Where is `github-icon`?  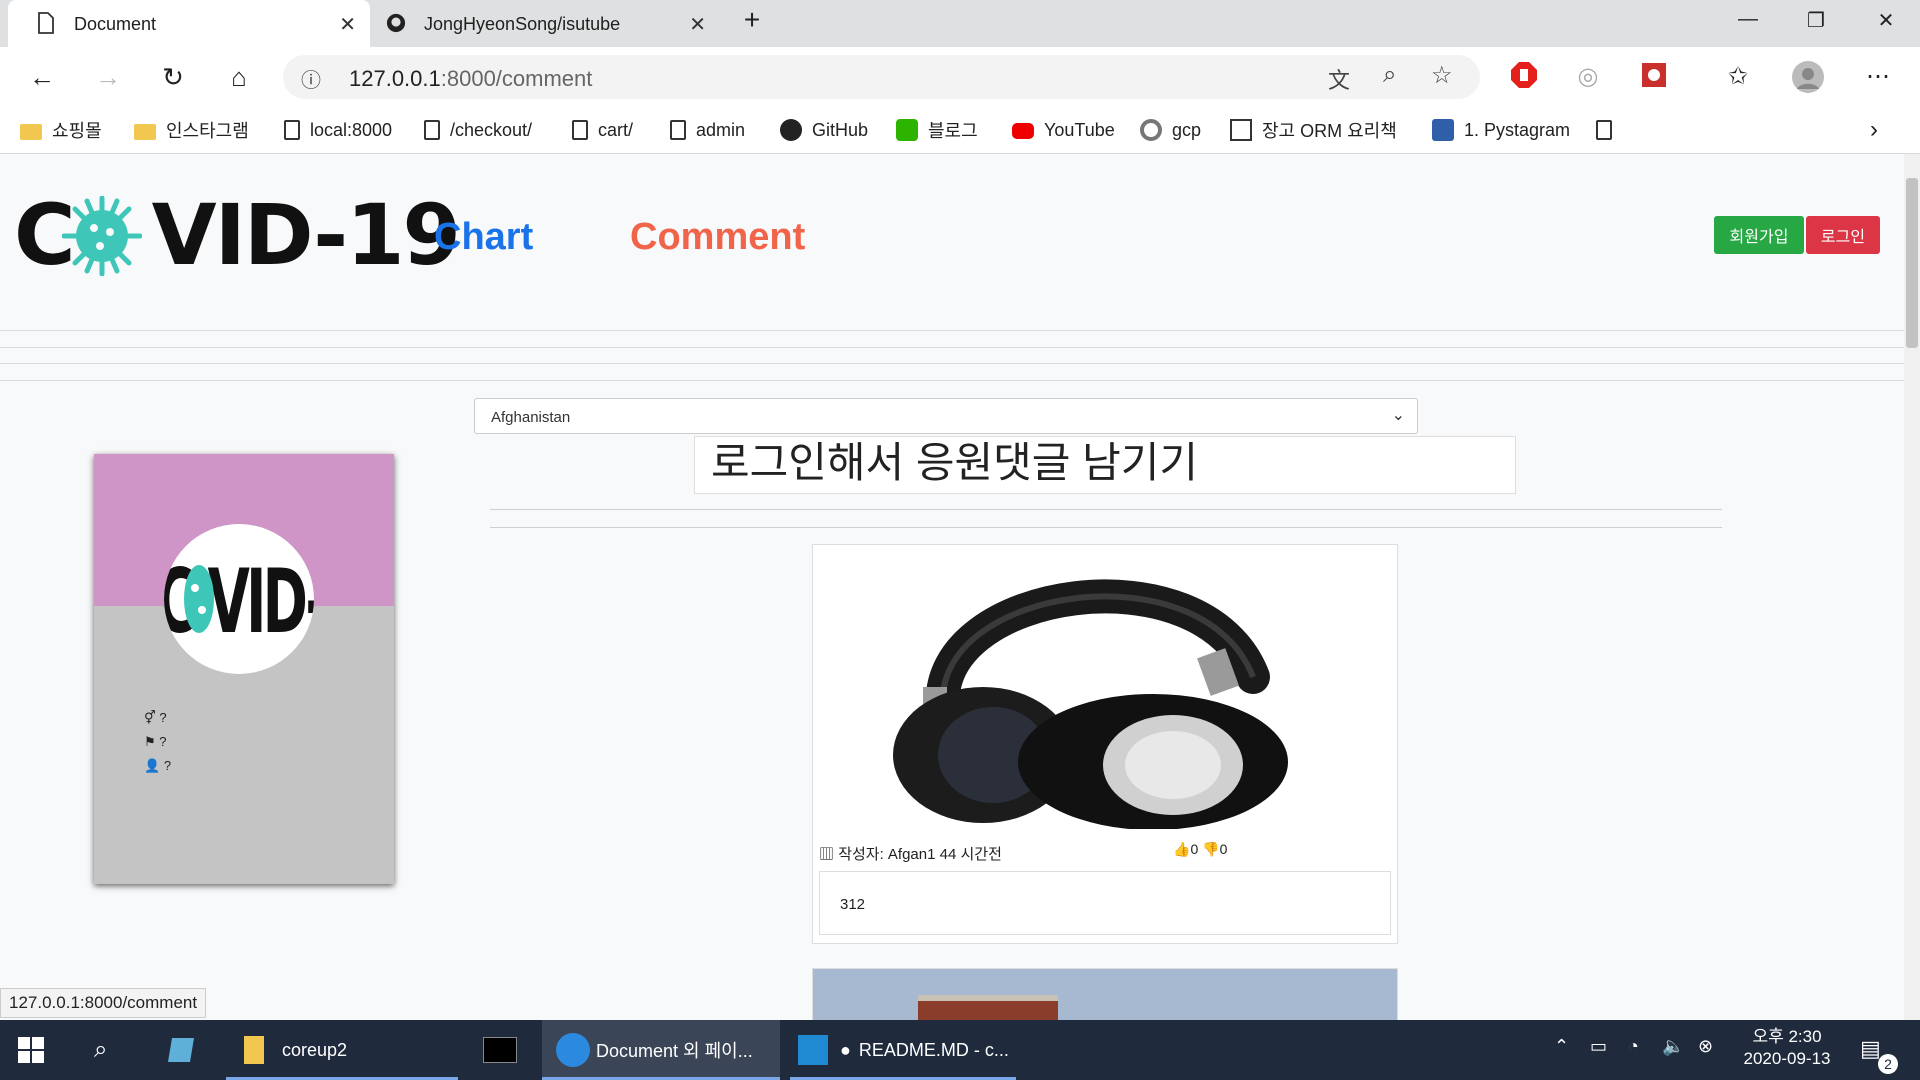 github-icon is located at coordinates (791, 130).